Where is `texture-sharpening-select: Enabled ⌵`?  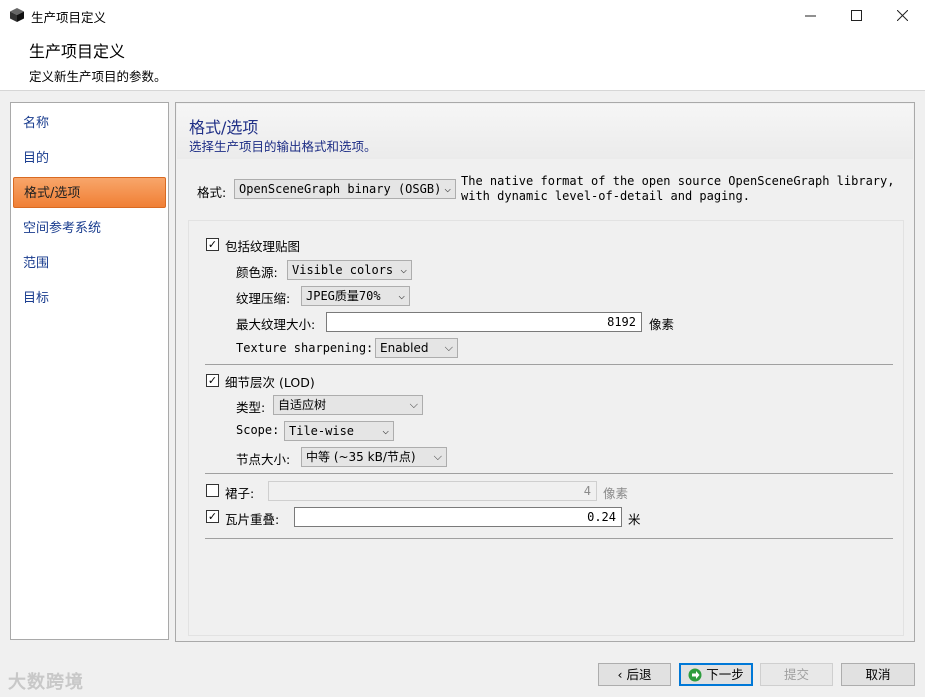 texture-sharpening-select: Enabled ⌵ is located at coordinates (416, 348).